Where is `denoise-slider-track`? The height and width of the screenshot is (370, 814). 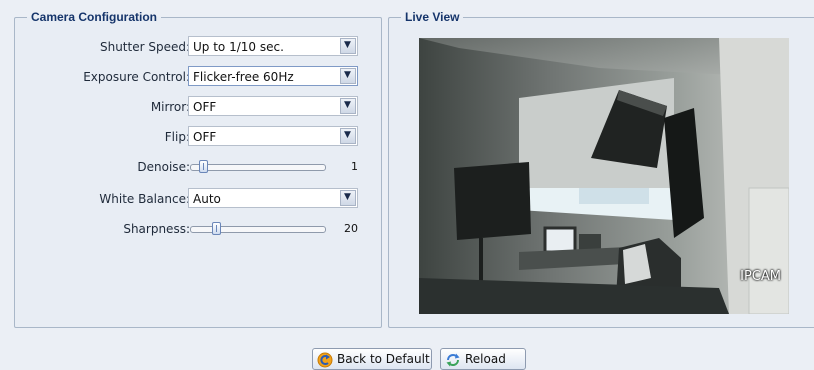 denoise-slider-track is located at coordinates (258, 167).